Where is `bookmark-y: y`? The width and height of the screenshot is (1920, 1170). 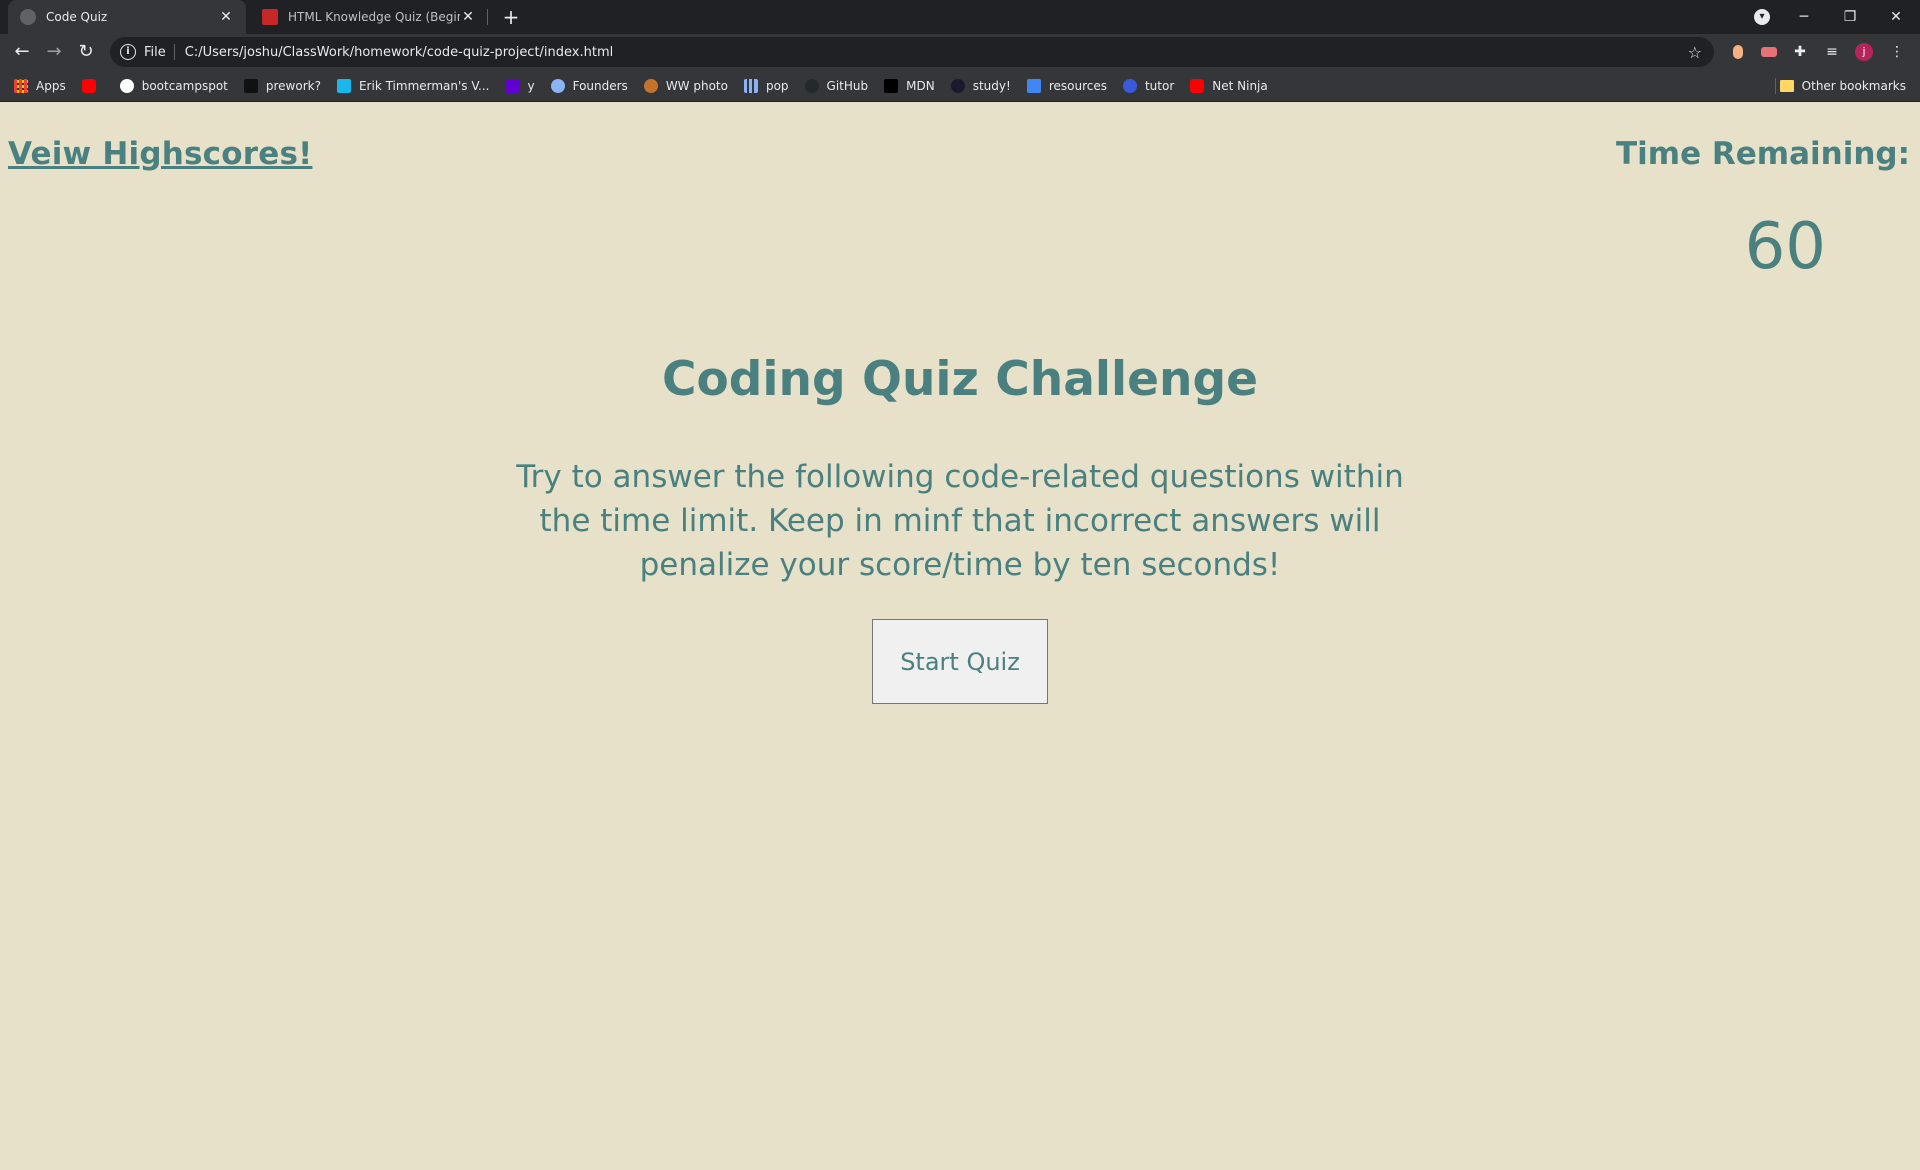 bookmark-y: y is located at coordinates (520, 85).